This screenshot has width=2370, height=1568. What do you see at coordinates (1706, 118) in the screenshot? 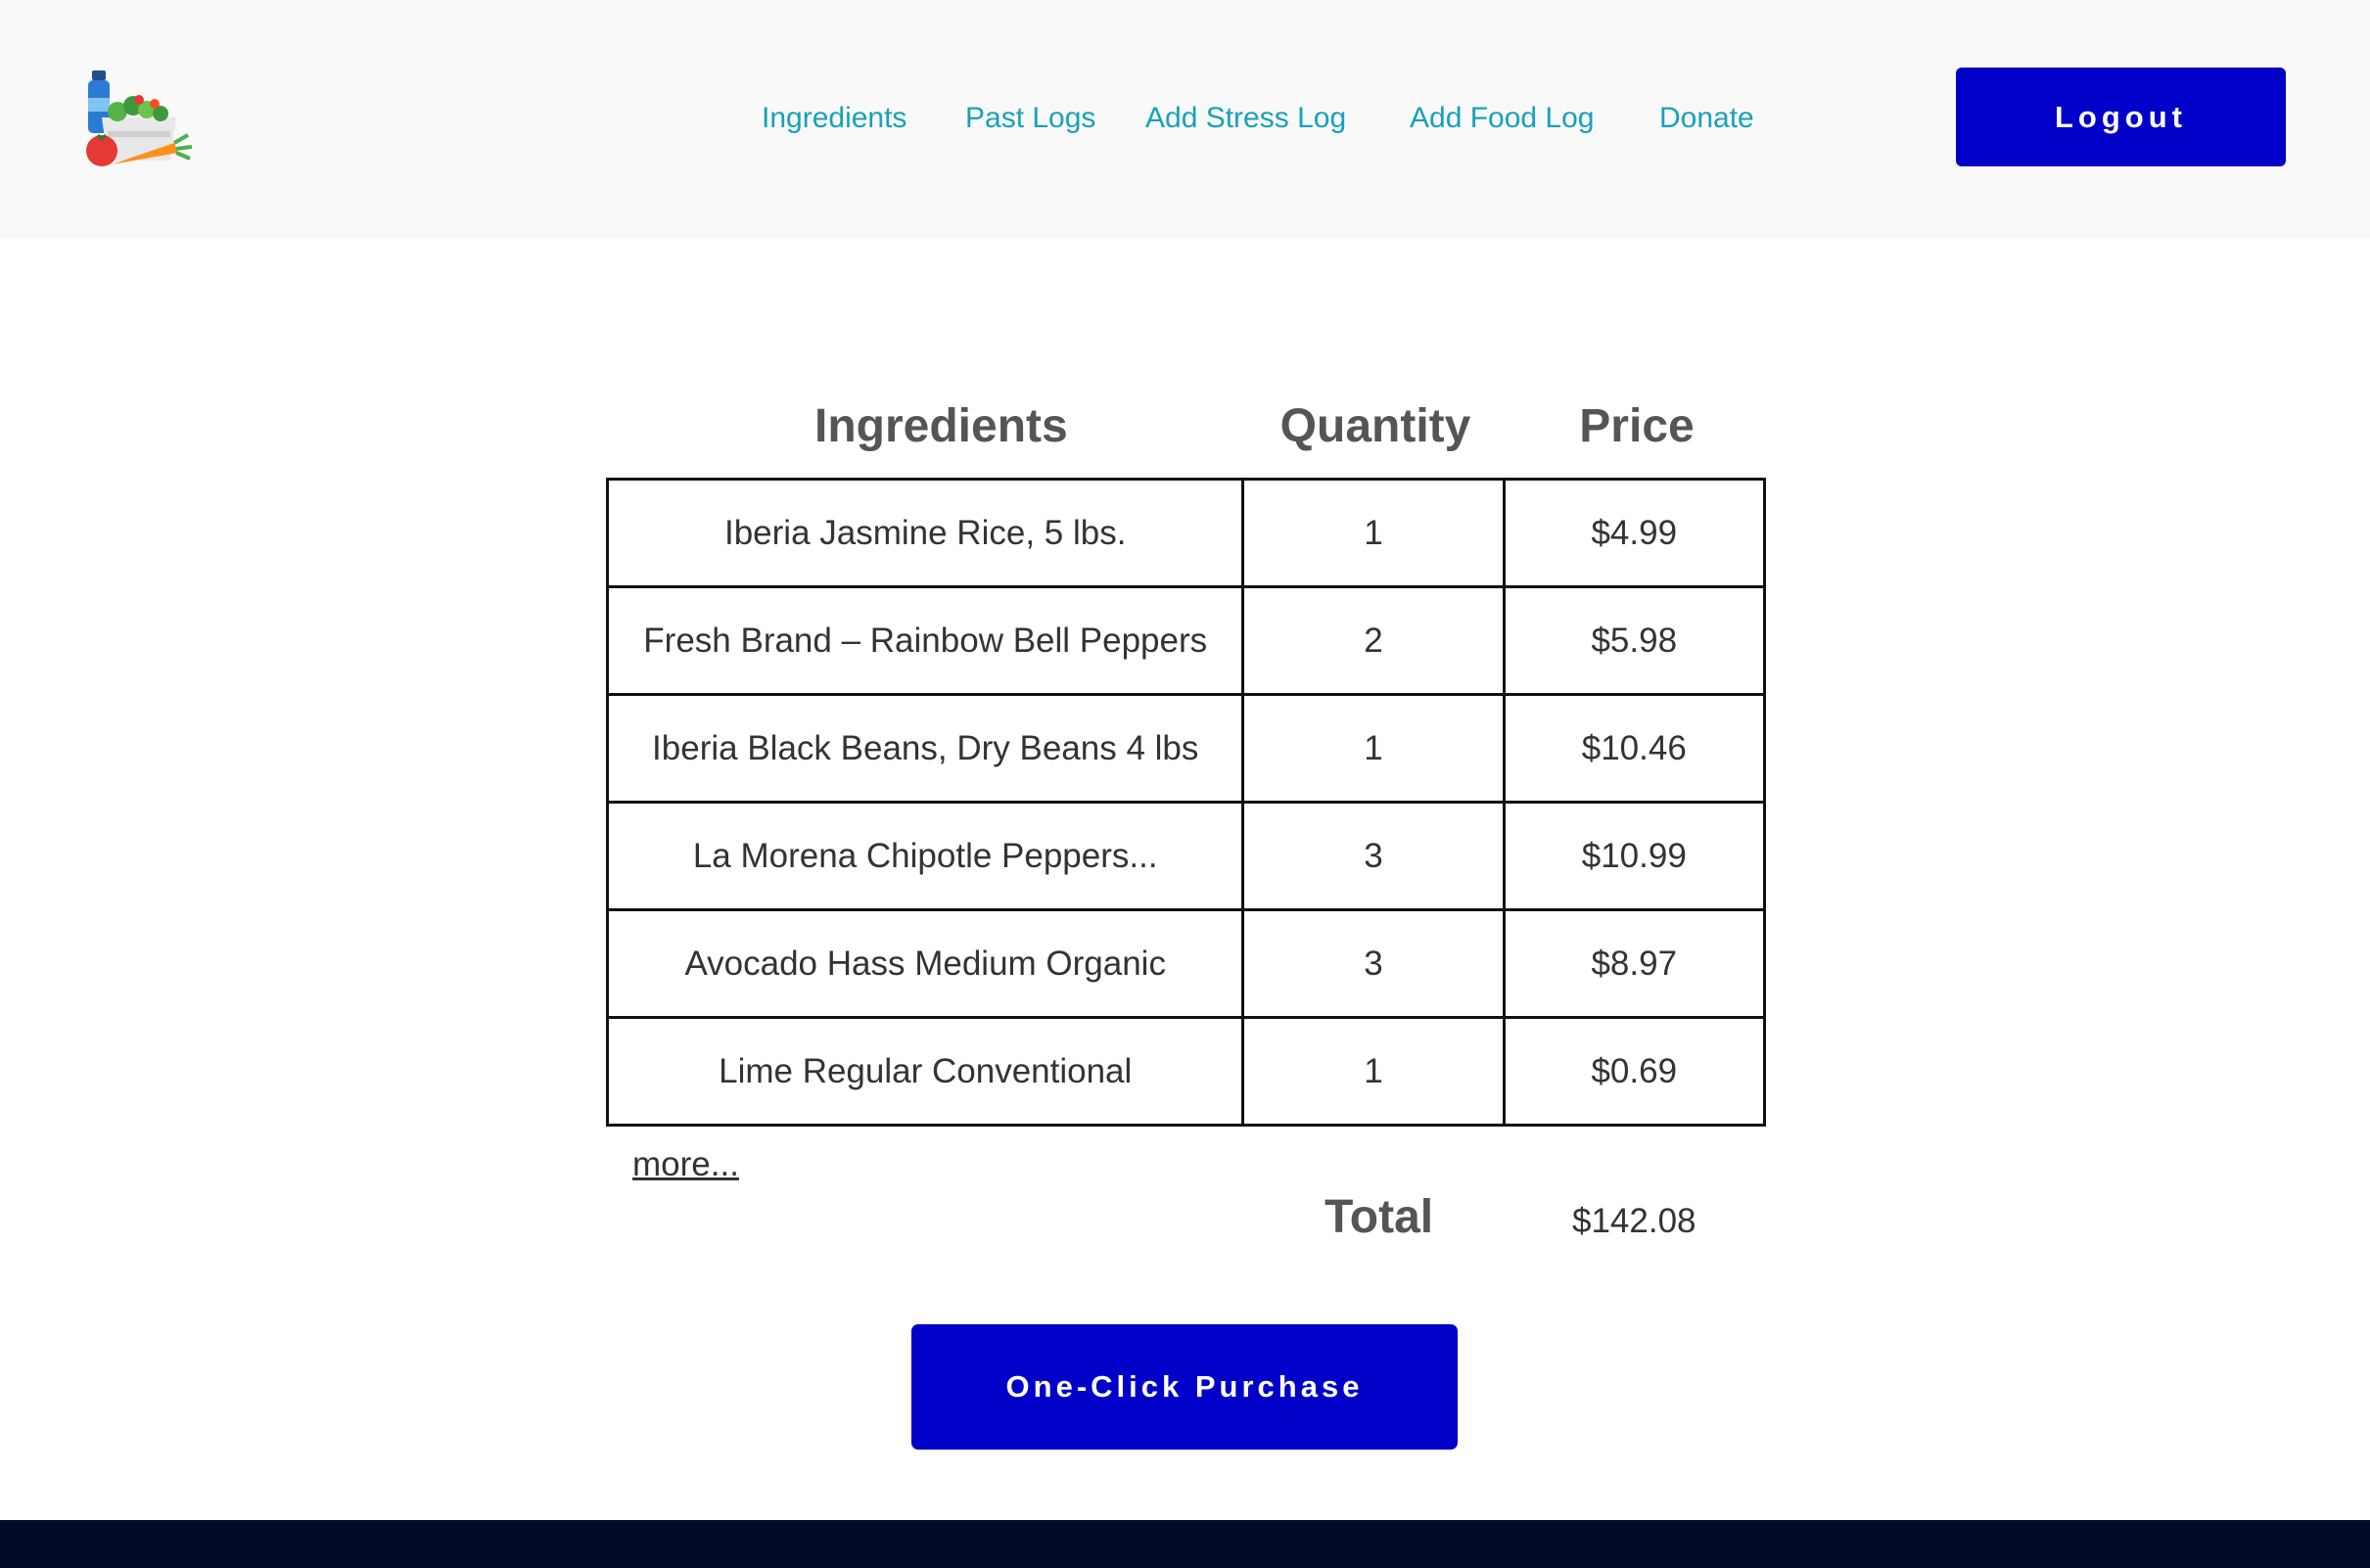
I see `nav-donate: Donate` at bounding box center [1706, 118].